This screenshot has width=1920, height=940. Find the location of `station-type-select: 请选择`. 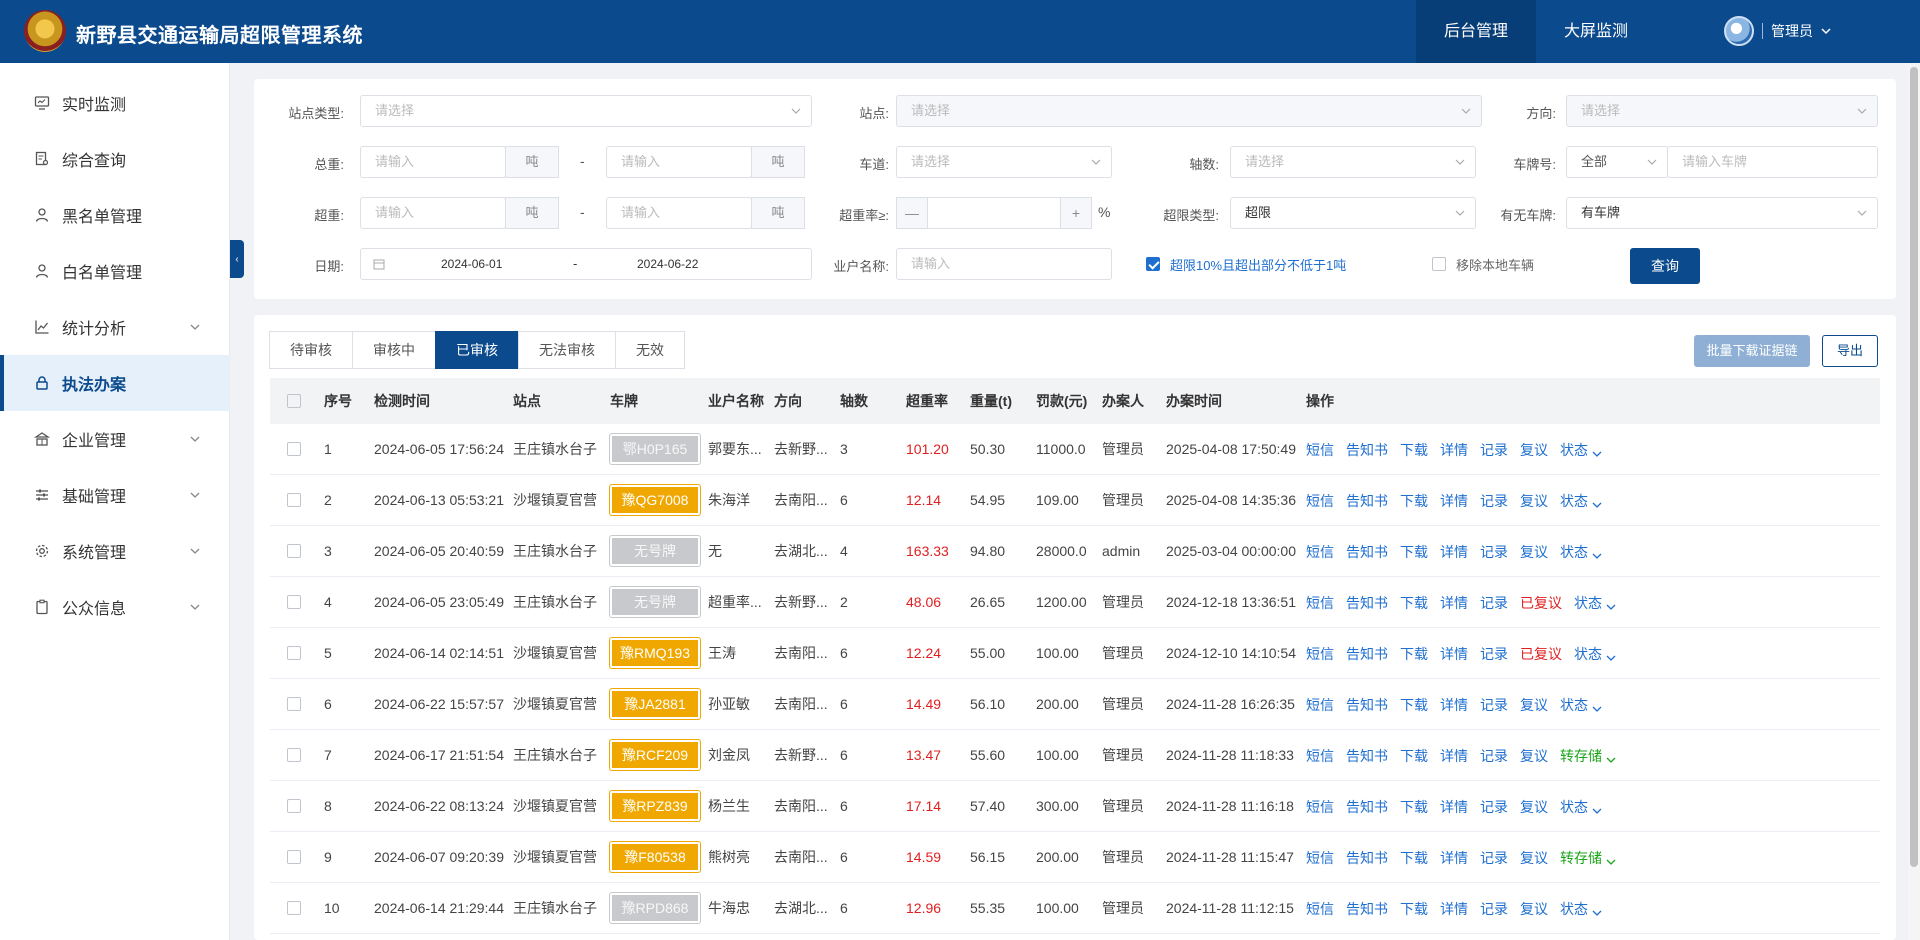

station-type-select: 请选择 is located at coordinates (586, 111).